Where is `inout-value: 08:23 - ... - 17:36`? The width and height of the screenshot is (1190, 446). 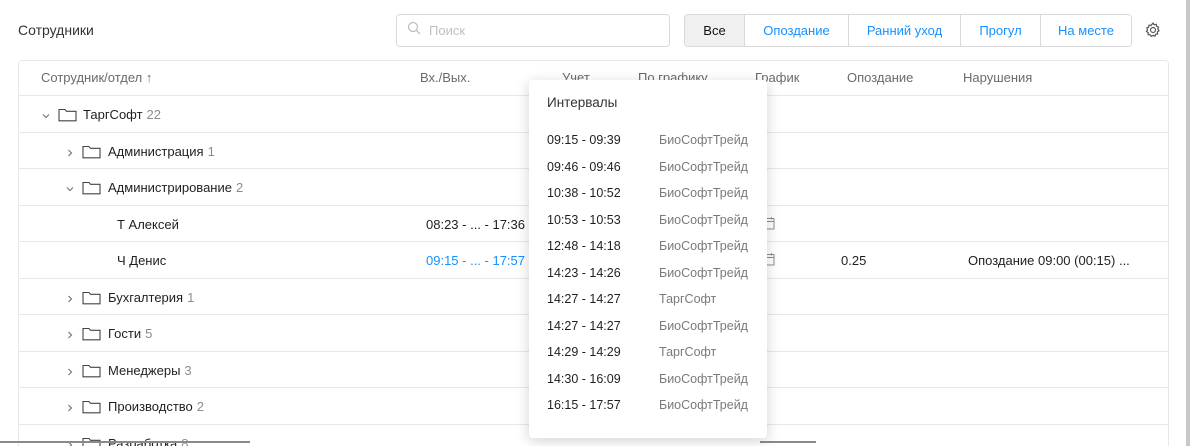 inout-value: 08:23 - ... - 17:36 is located at coordinates (476, 224).